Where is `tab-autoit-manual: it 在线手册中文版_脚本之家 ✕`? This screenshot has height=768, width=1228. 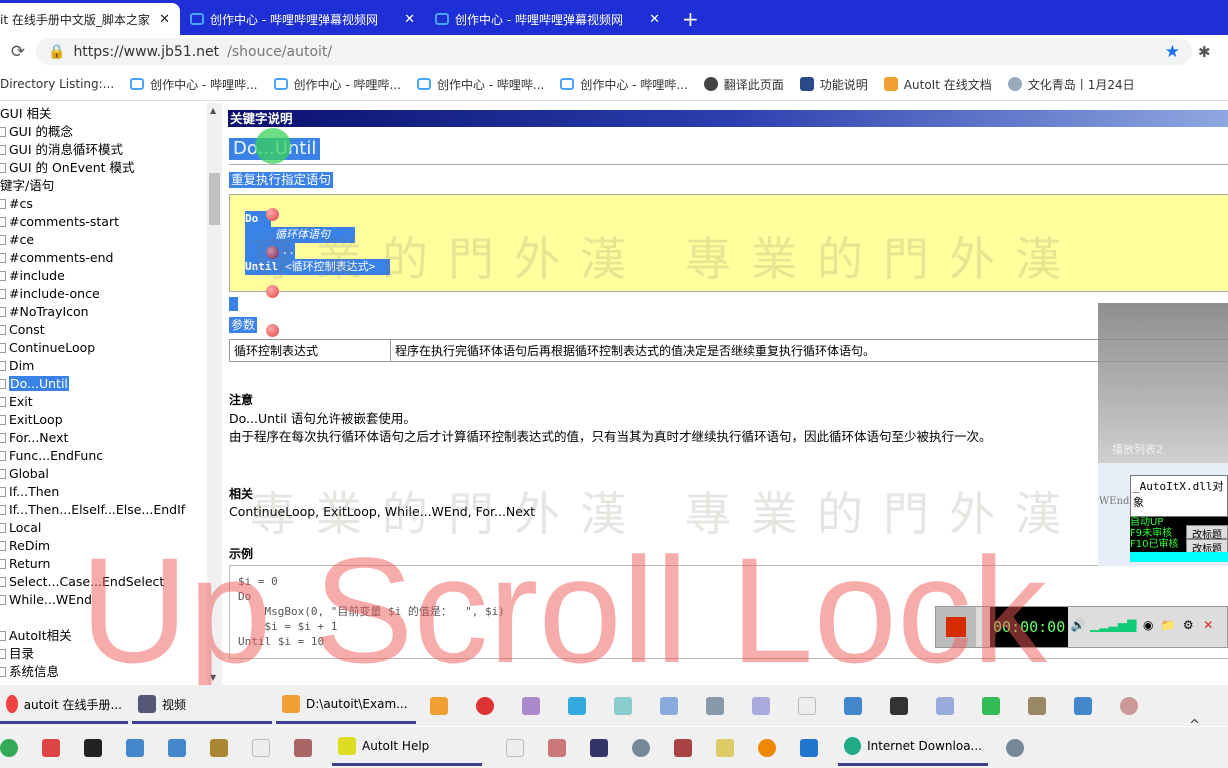 tab-autoit-manual: it 在线手册中文版_脚本之家 ✕ is located at coordinates (90, 19).